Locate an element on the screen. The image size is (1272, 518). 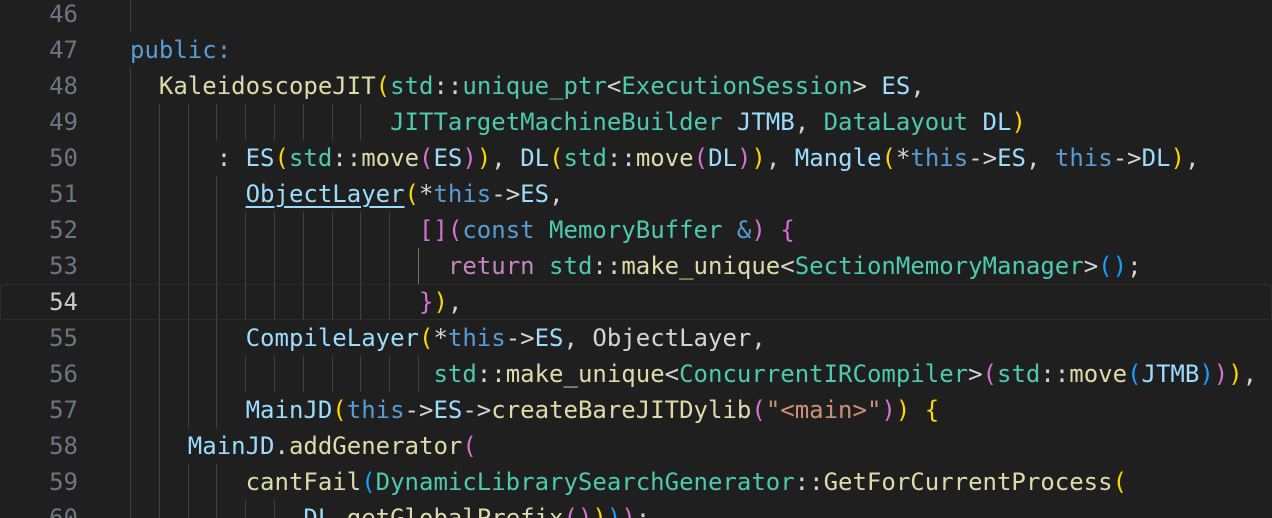
code-line-52: 52 [](const MemoryBuffer &) { is located at coordinates (636, 230).